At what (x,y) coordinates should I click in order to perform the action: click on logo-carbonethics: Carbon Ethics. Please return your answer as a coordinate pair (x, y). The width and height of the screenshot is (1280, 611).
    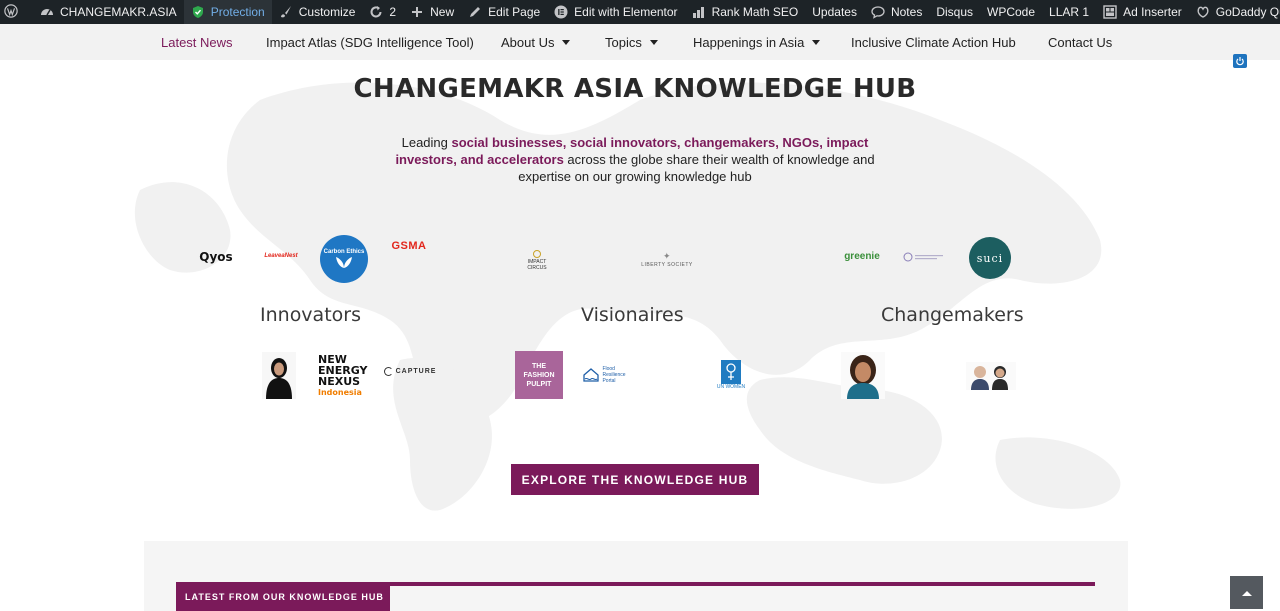
    Looking at the image, I should click on (344, 259).